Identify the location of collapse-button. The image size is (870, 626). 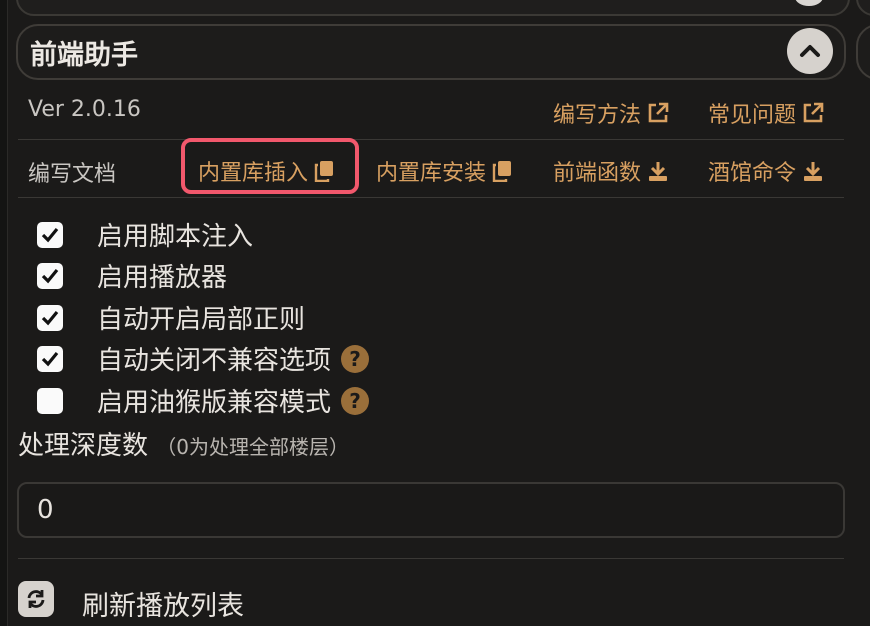
(810, 51).